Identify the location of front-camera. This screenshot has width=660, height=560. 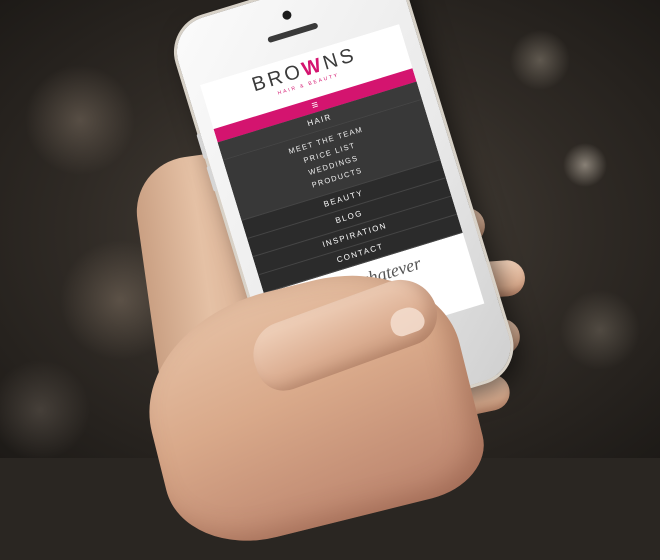
(287, 15).